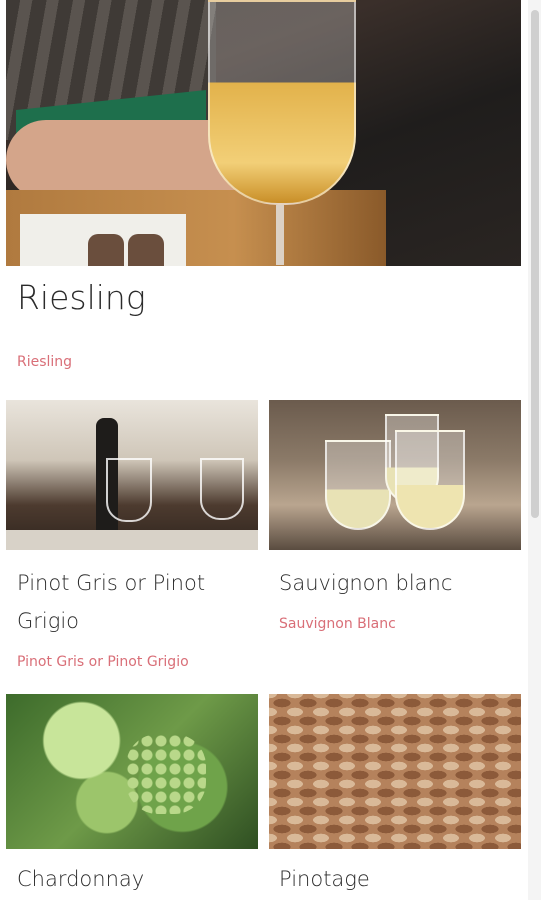 Image resolution: width=541 pixels, height=900 pixels. I want to click on post-title-sauvignon-blanc: Sauvignon blanc, so click(365, 583).